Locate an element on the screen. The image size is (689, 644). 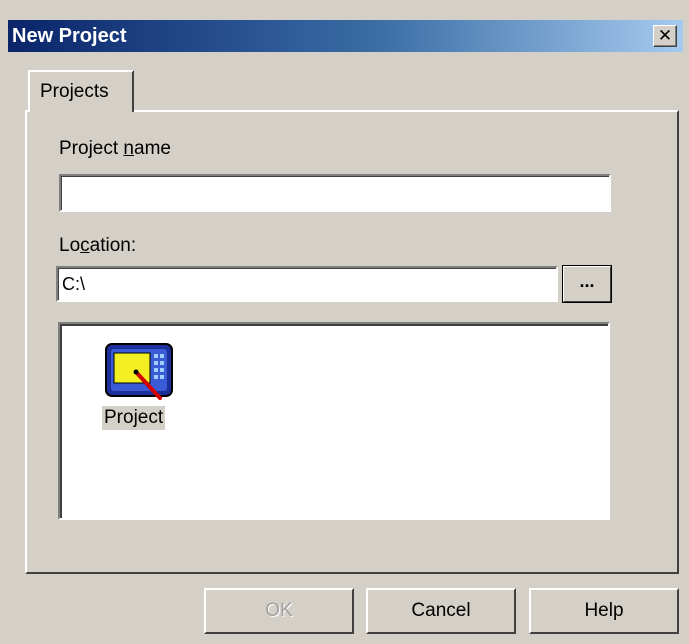
tab-projects-label: Projects is located at coordinates (74, 91).